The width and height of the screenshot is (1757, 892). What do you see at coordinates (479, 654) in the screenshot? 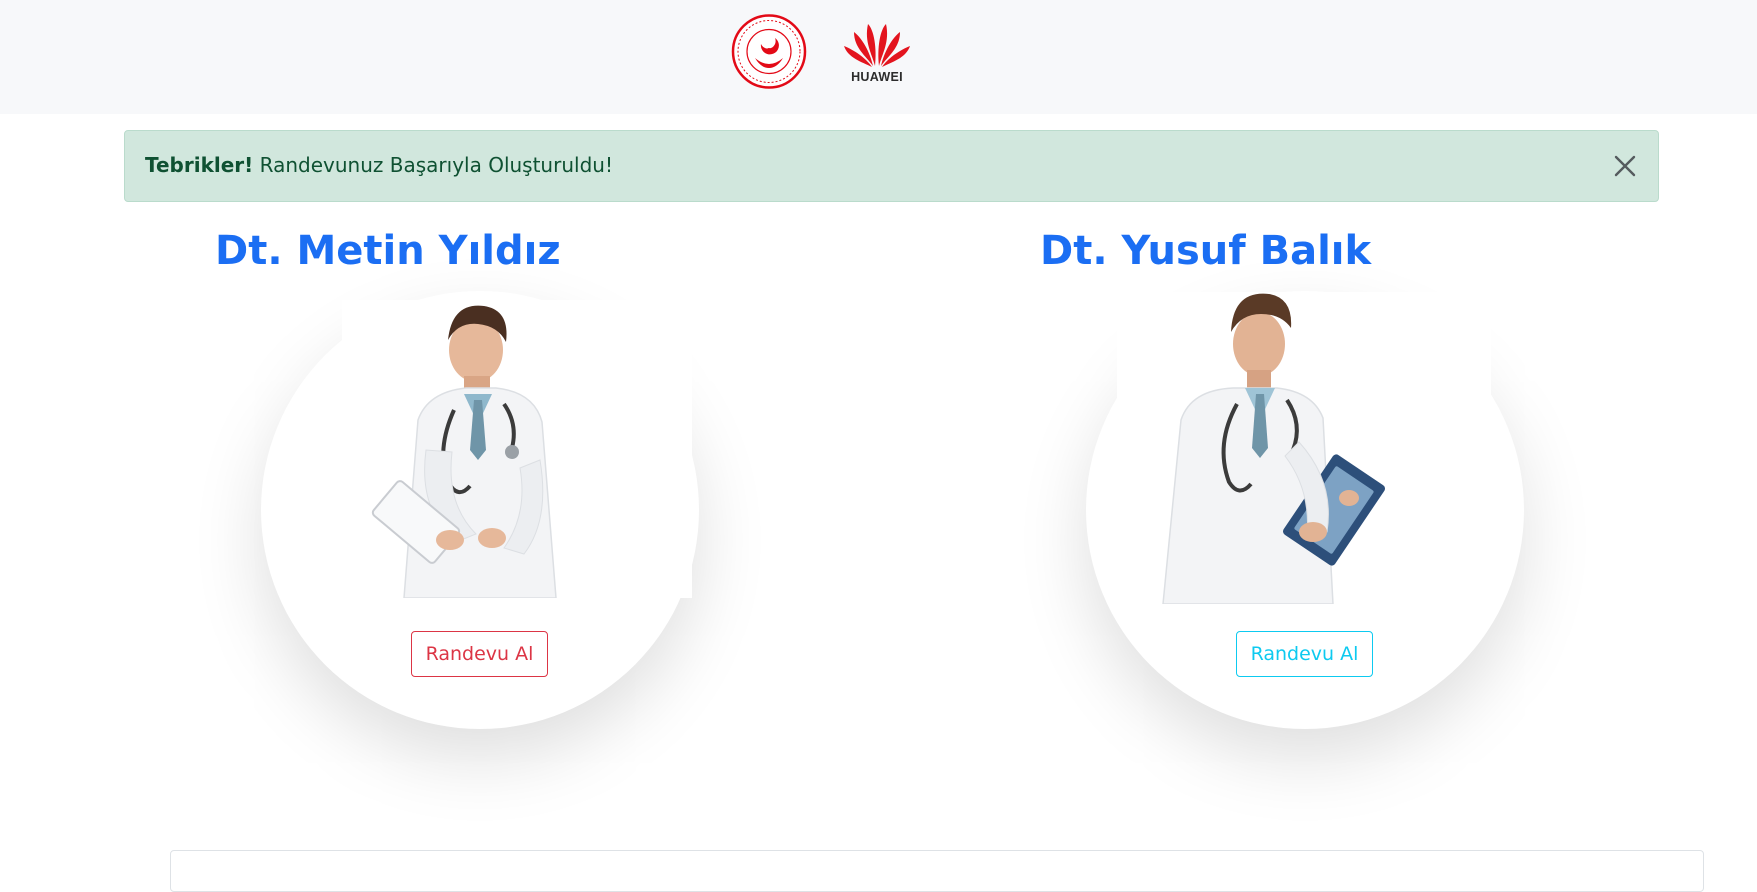
I see `appointment-button-metin: Randevu Al` at bounding box center [479, 654].